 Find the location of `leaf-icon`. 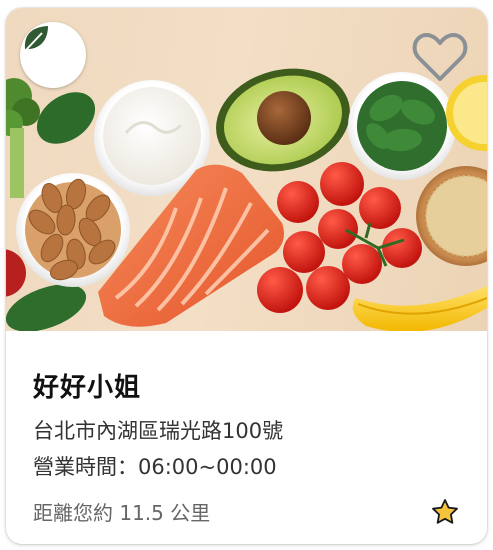

leaf-icon is located at coordinates (36, 38).